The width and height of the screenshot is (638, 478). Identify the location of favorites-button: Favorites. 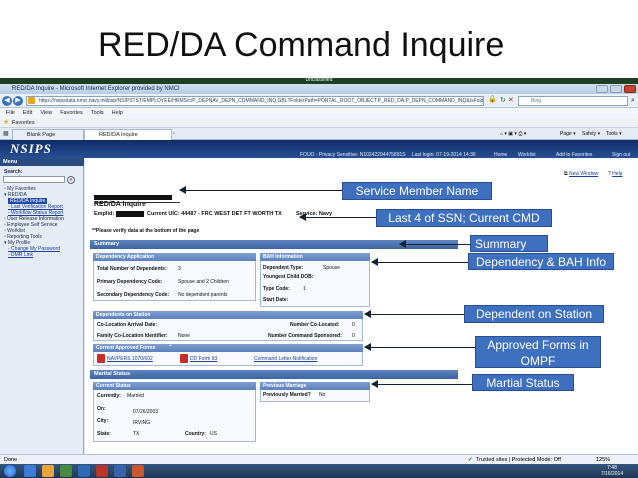
(23, 123).